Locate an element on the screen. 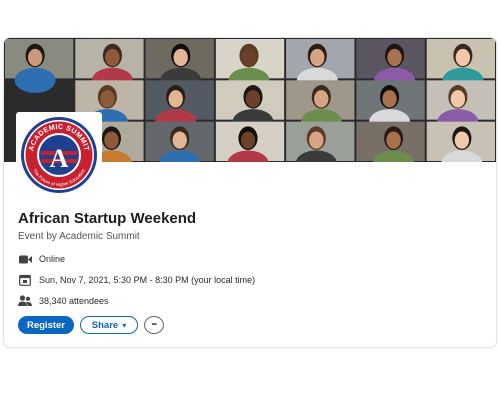 The height and width of the screenshot is (400, 500). participant-body is located at coordinates (35, 80).